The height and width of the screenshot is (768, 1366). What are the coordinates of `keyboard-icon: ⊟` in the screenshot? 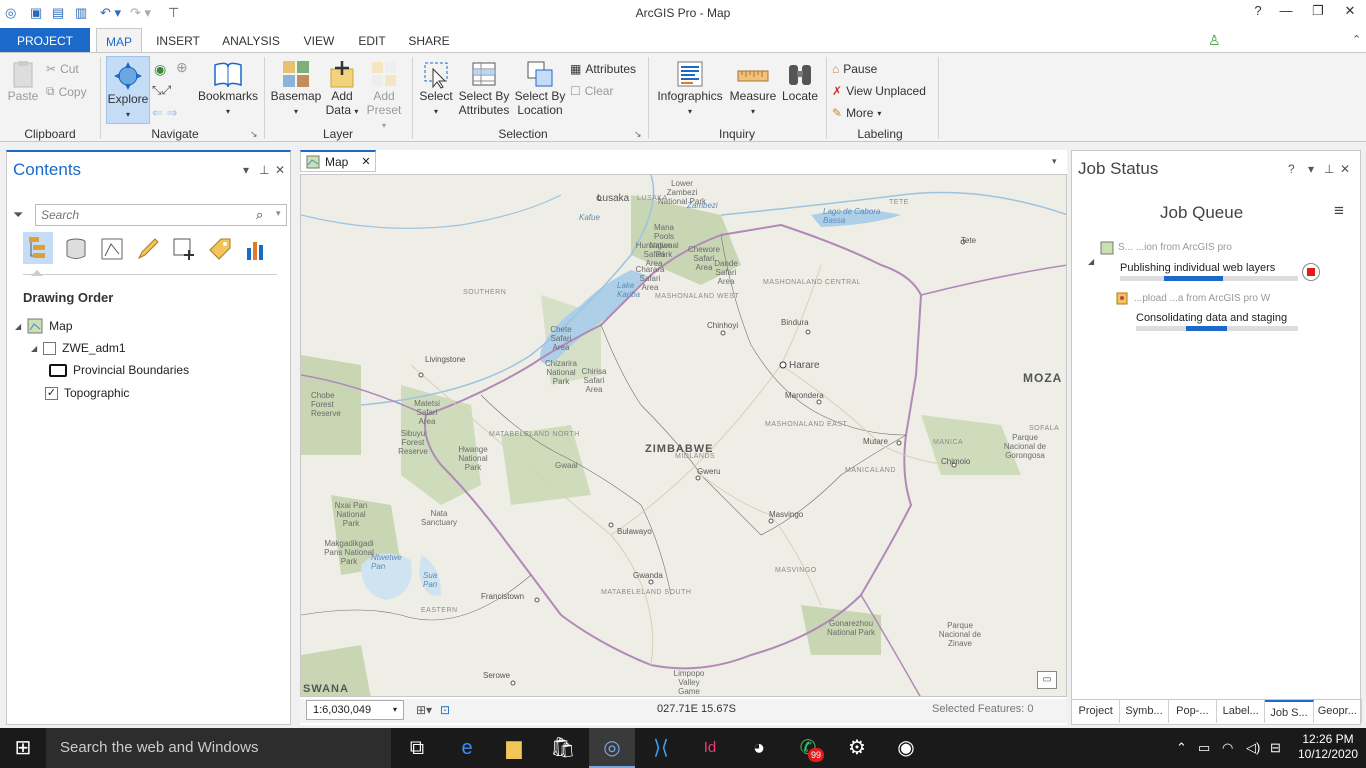 It's located at (1275, 748).